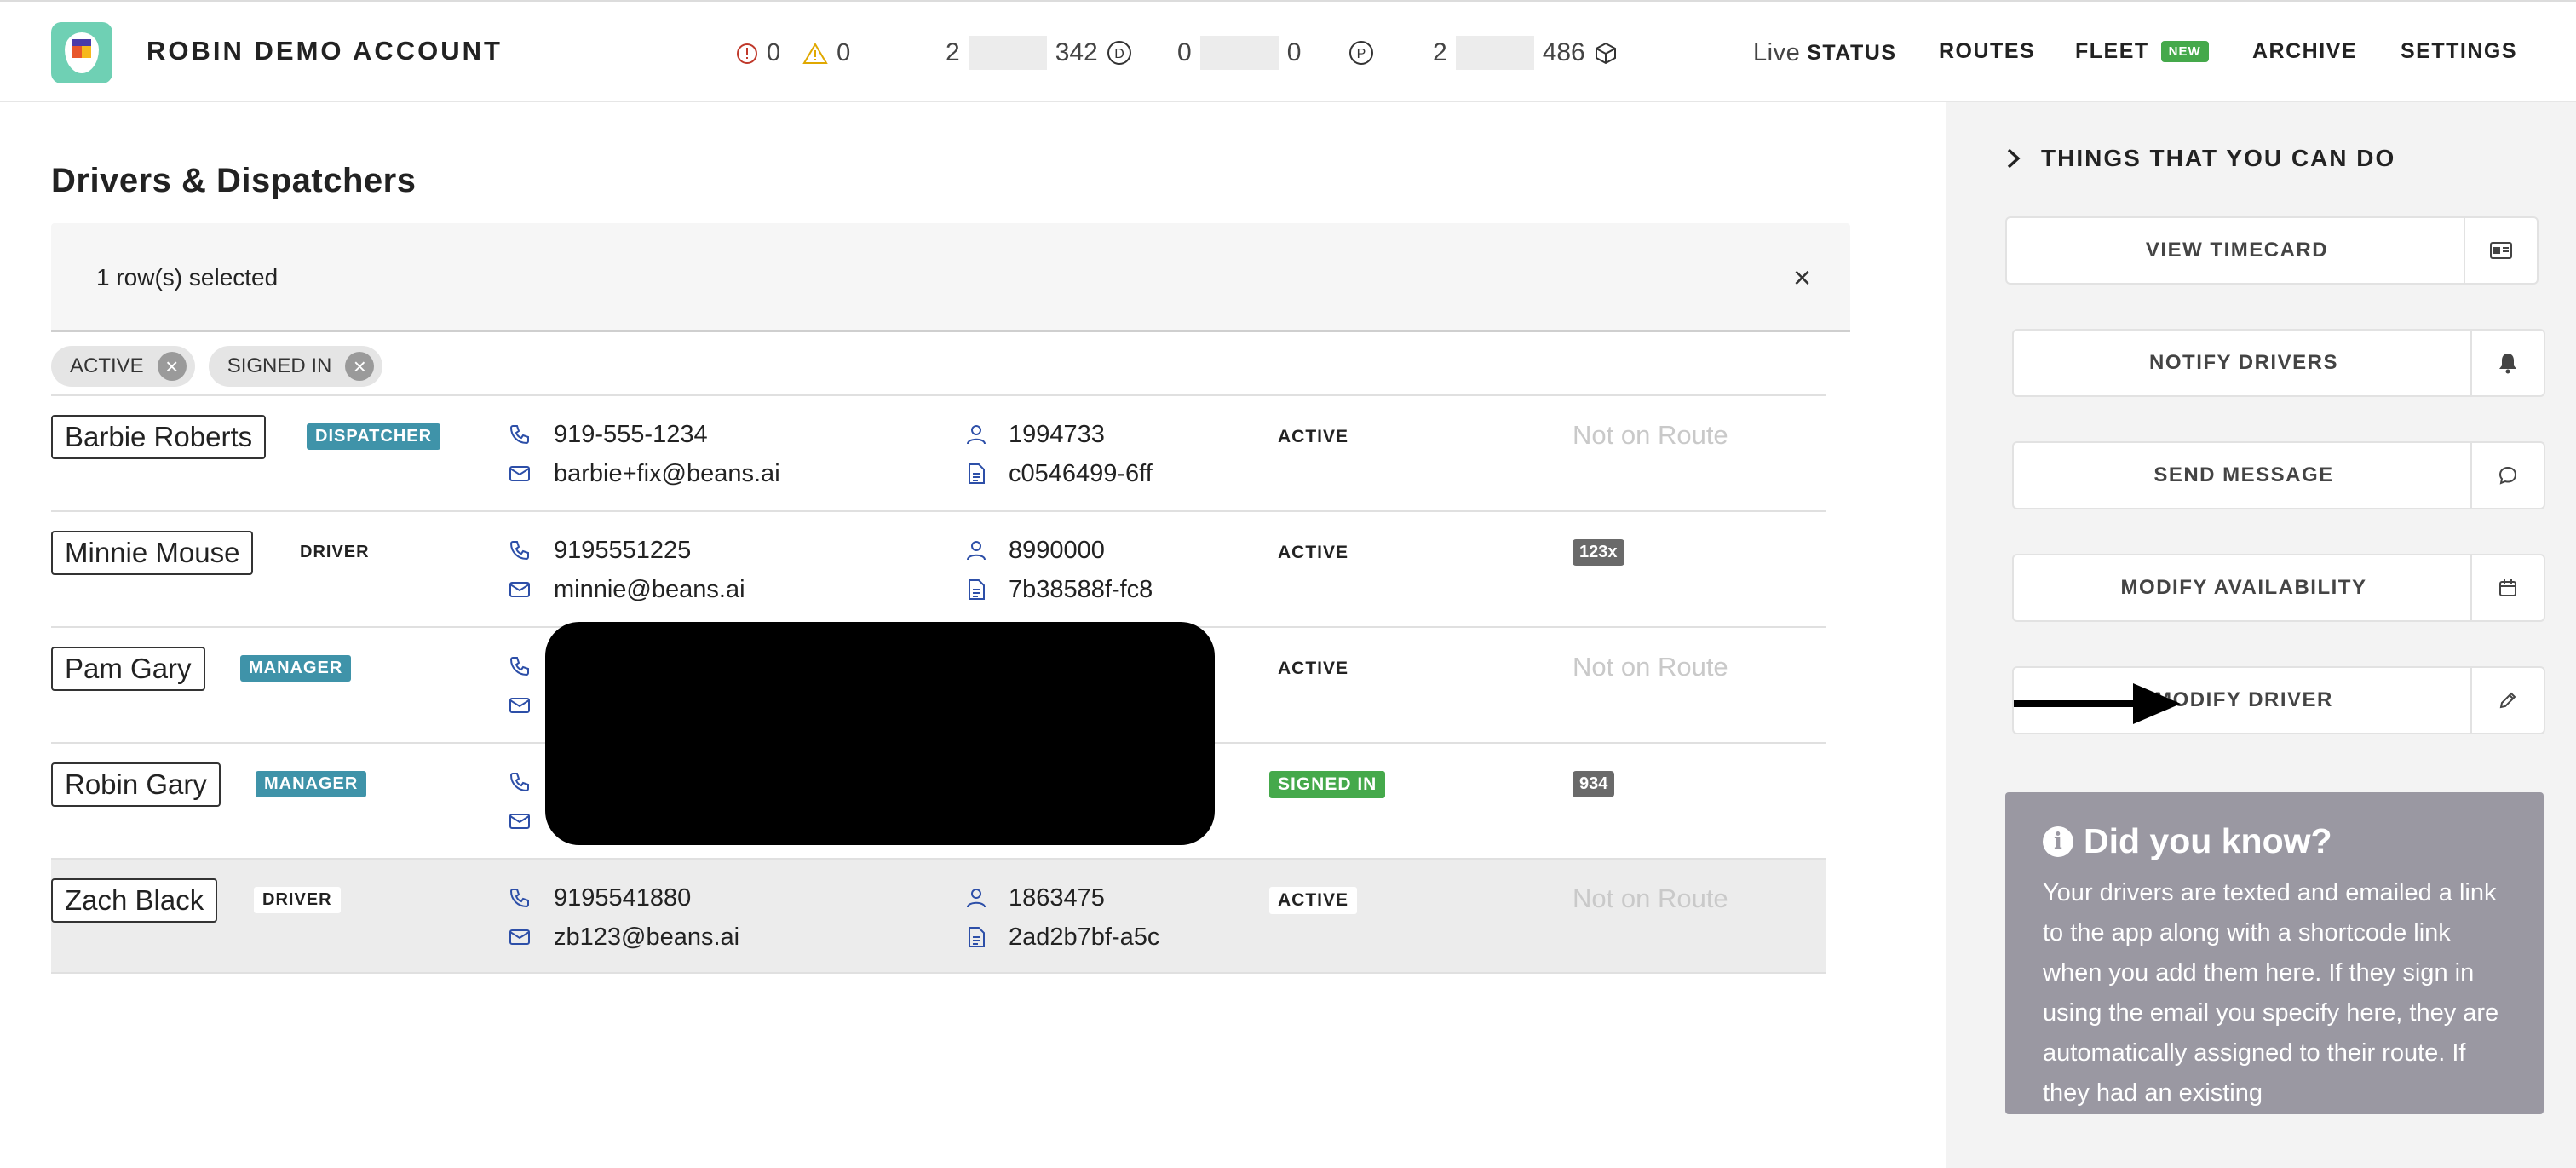 The width and height of the screenshot is (2576, 1168). What do you see at coordinates (2243, 474) in the screenshot?
I see `send-message-label: SEND MESSAGE` at bounding box center [2243, 474].